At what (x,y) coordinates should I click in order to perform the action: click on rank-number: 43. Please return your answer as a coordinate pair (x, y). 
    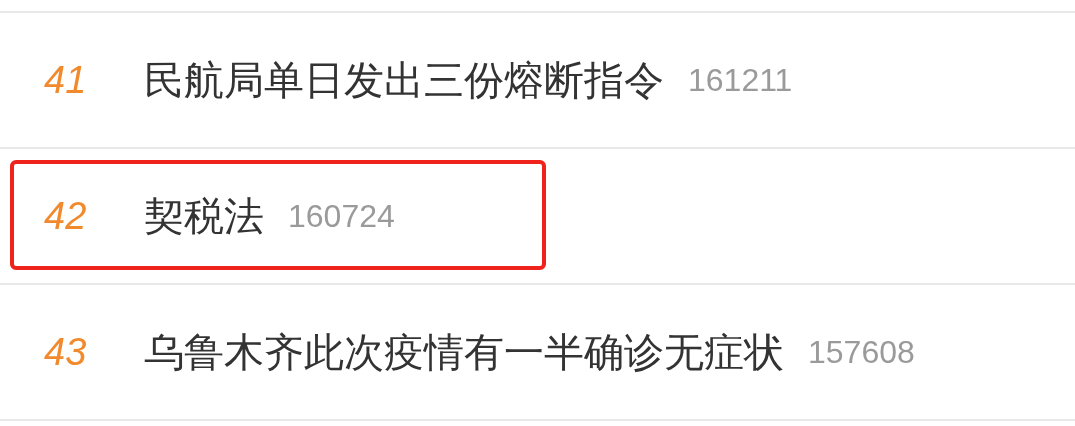
    Looking at the image, I should click on (65, 352).